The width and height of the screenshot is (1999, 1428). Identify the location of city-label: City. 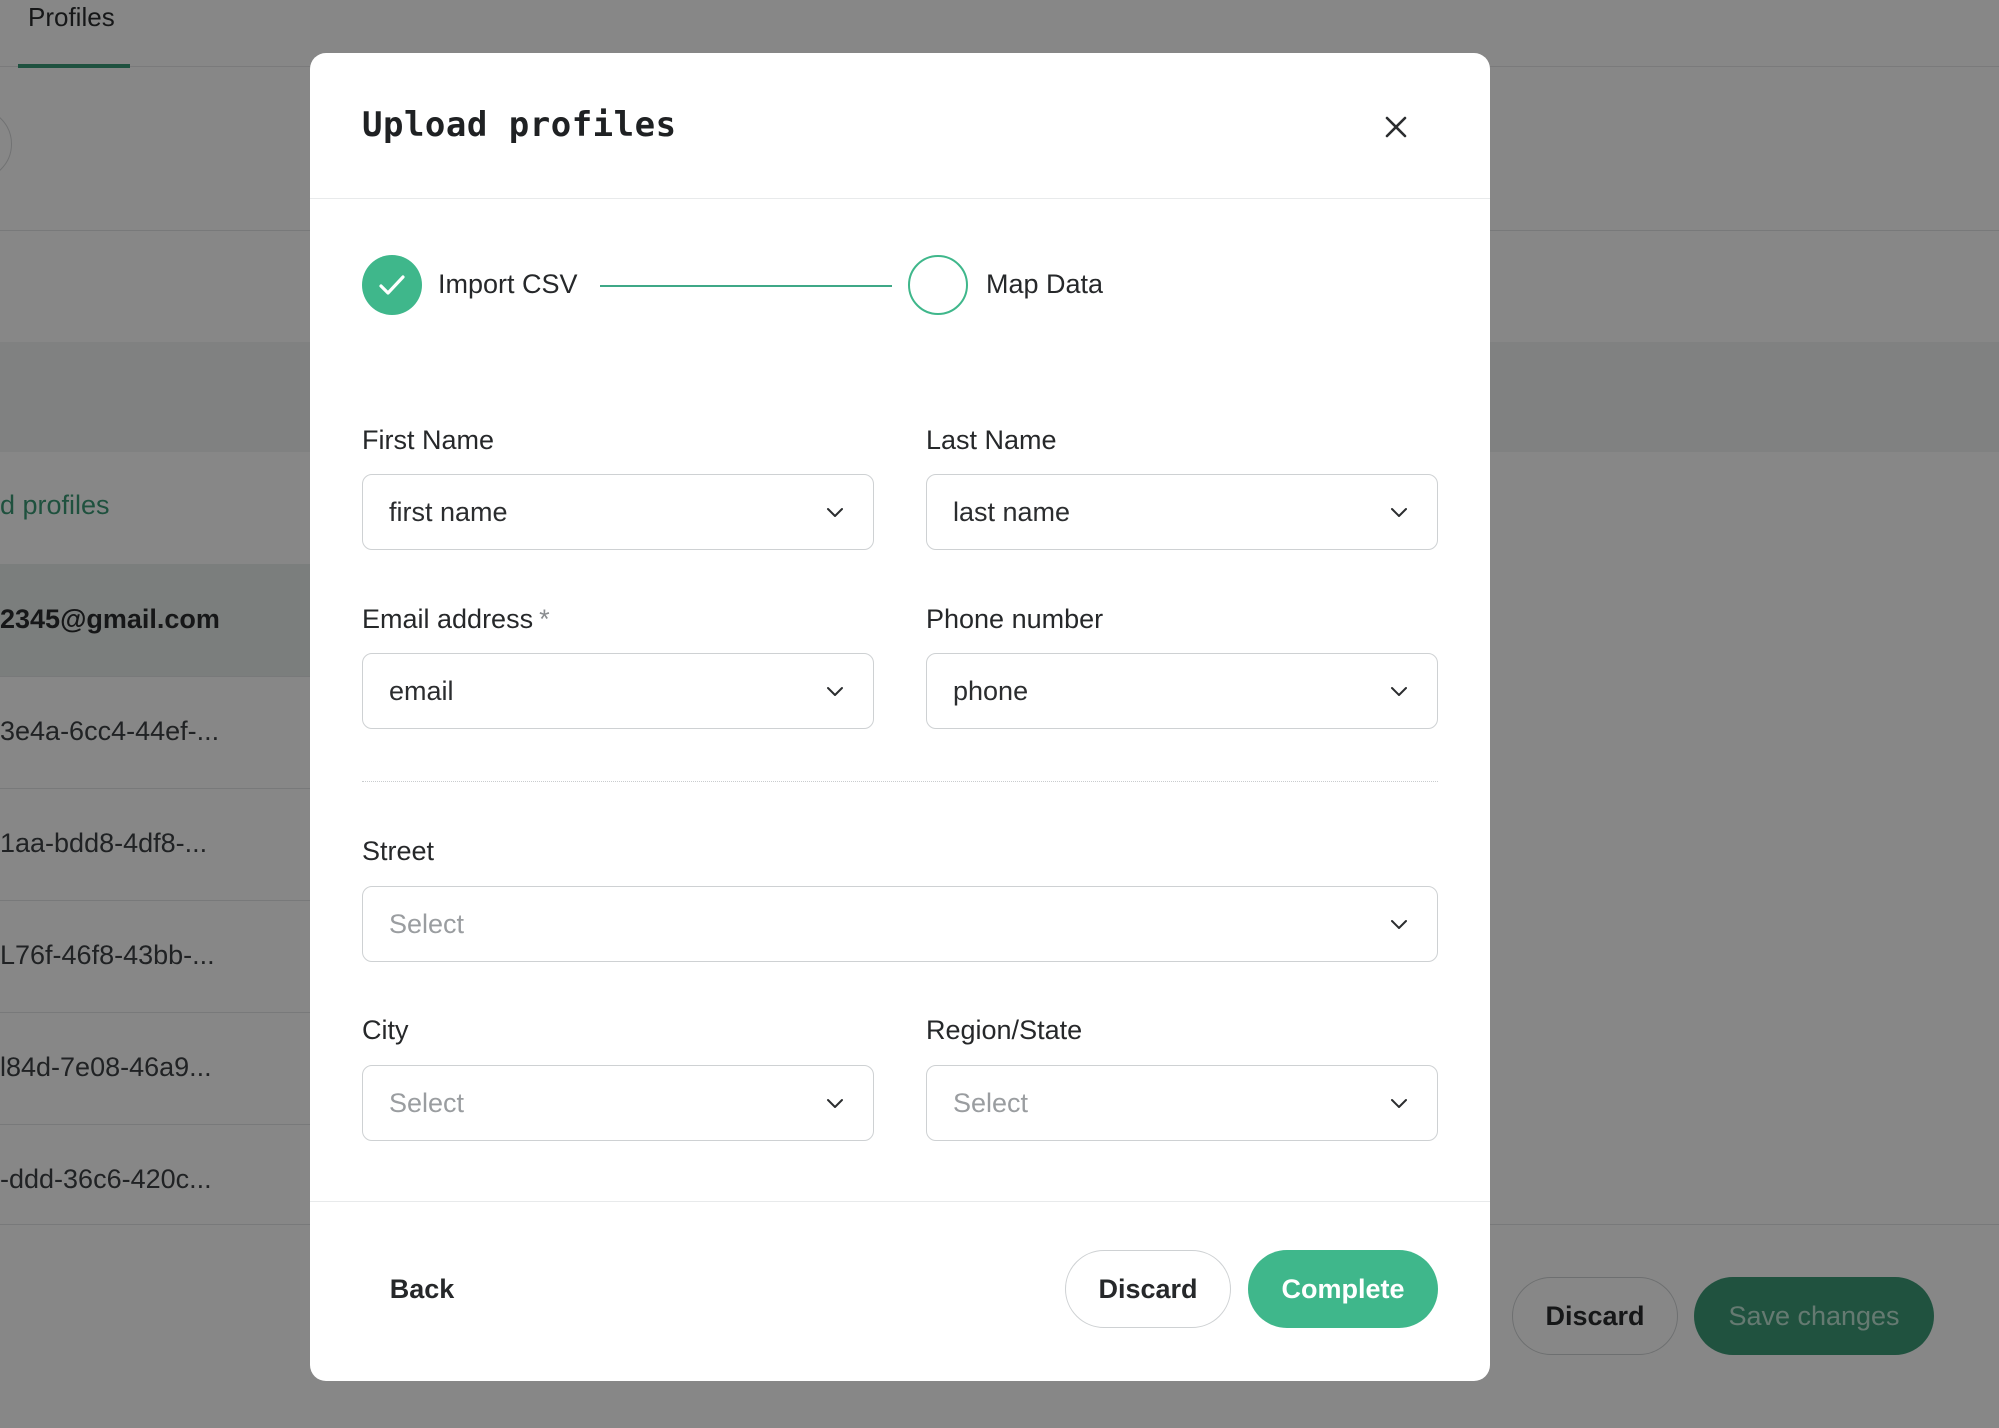
(385, 1030).